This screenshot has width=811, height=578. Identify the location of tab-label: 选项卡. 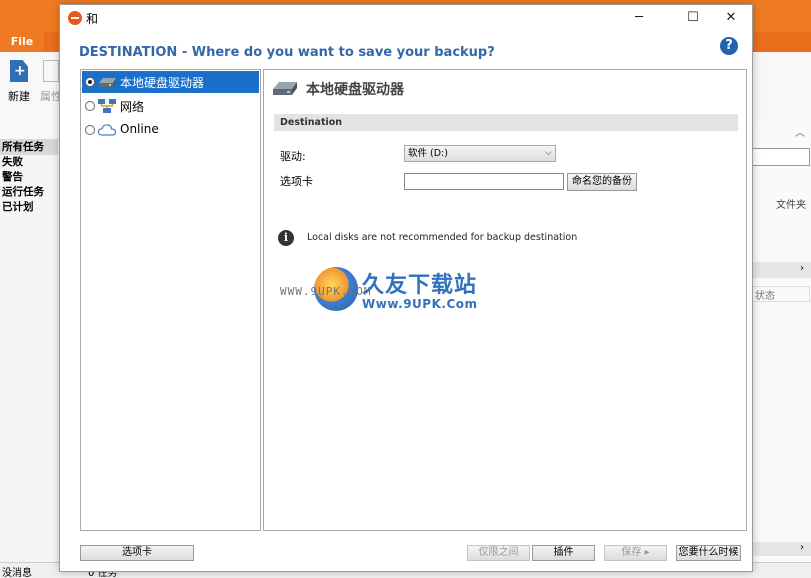
(296, 181).